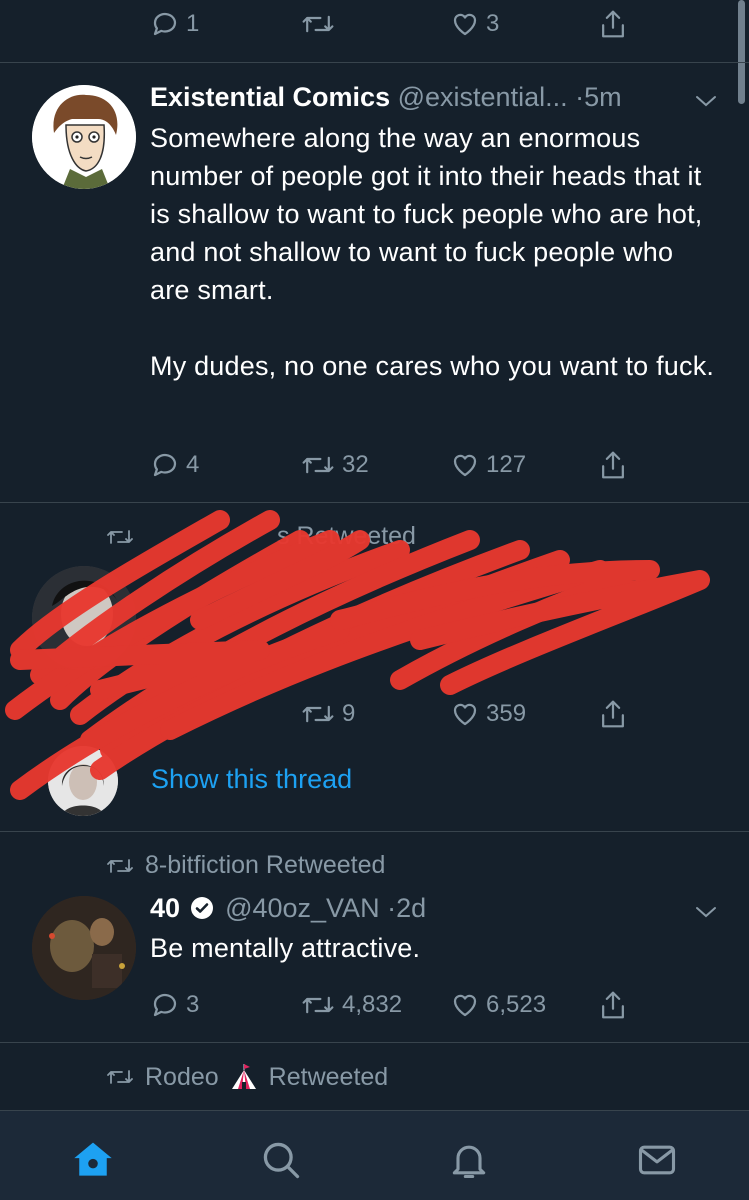  I want to click on thread-avatar, so click(83, 781).